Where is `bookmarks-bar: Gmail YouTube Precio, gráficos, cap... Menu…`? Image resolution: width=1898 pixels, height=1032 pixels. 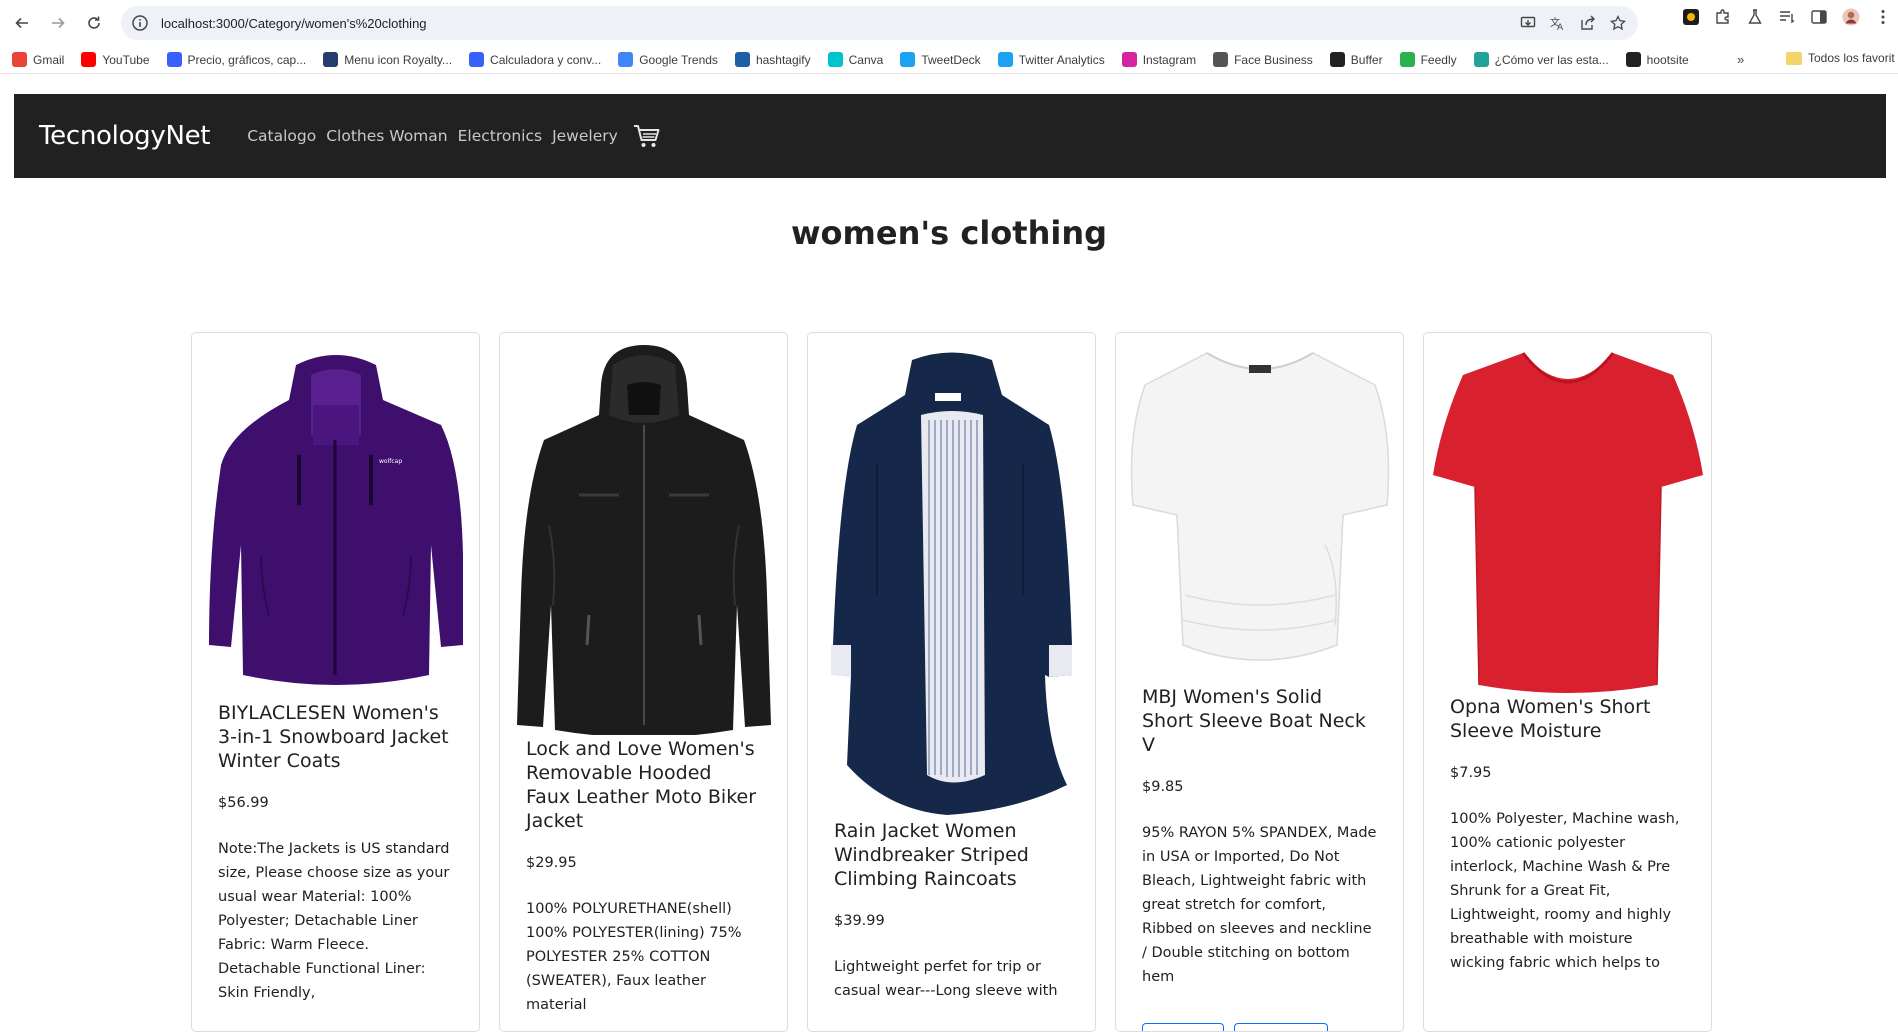 bookmarks-bar: Gmail YouTube Precio, gráficos, cap... Menu… is located at coordinates (949, 60).